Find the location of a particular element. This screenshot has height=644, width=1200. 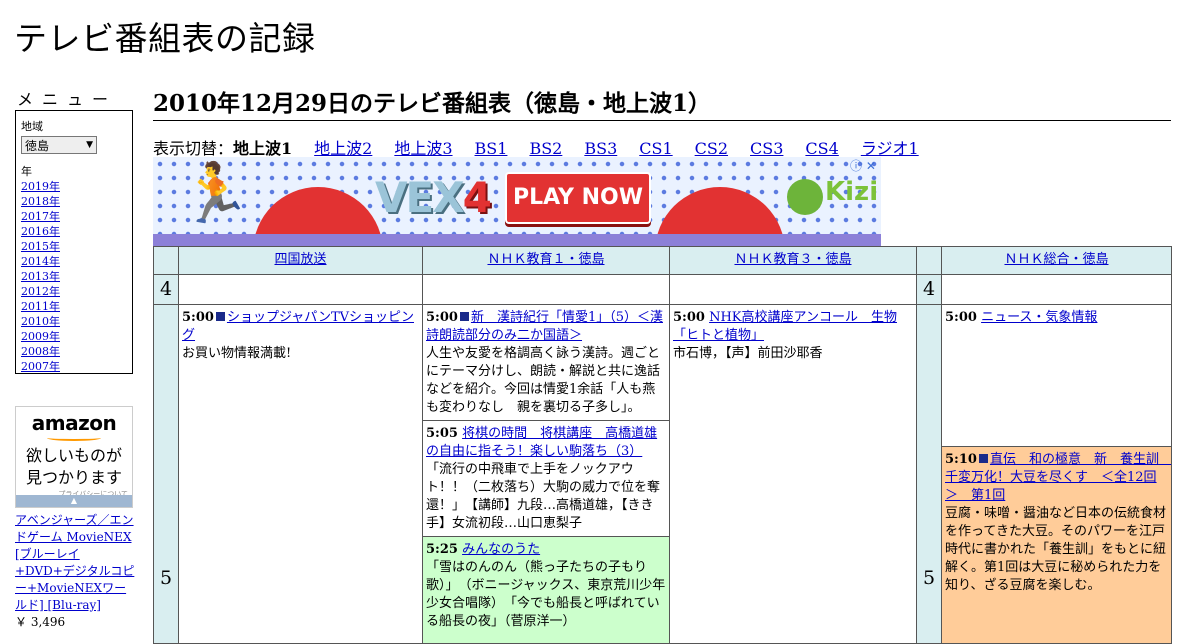

switch-link-cs2: CS2 is located at coordinates (711, 148).